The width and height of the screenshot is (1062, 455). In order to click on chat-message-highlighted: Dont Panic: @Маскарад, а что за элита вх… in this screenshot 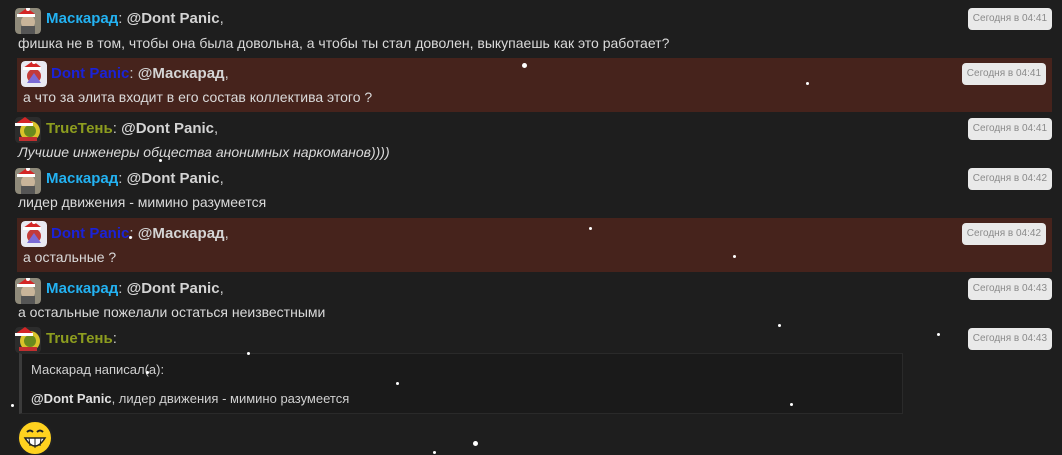, I will do `click(534, 85)`.